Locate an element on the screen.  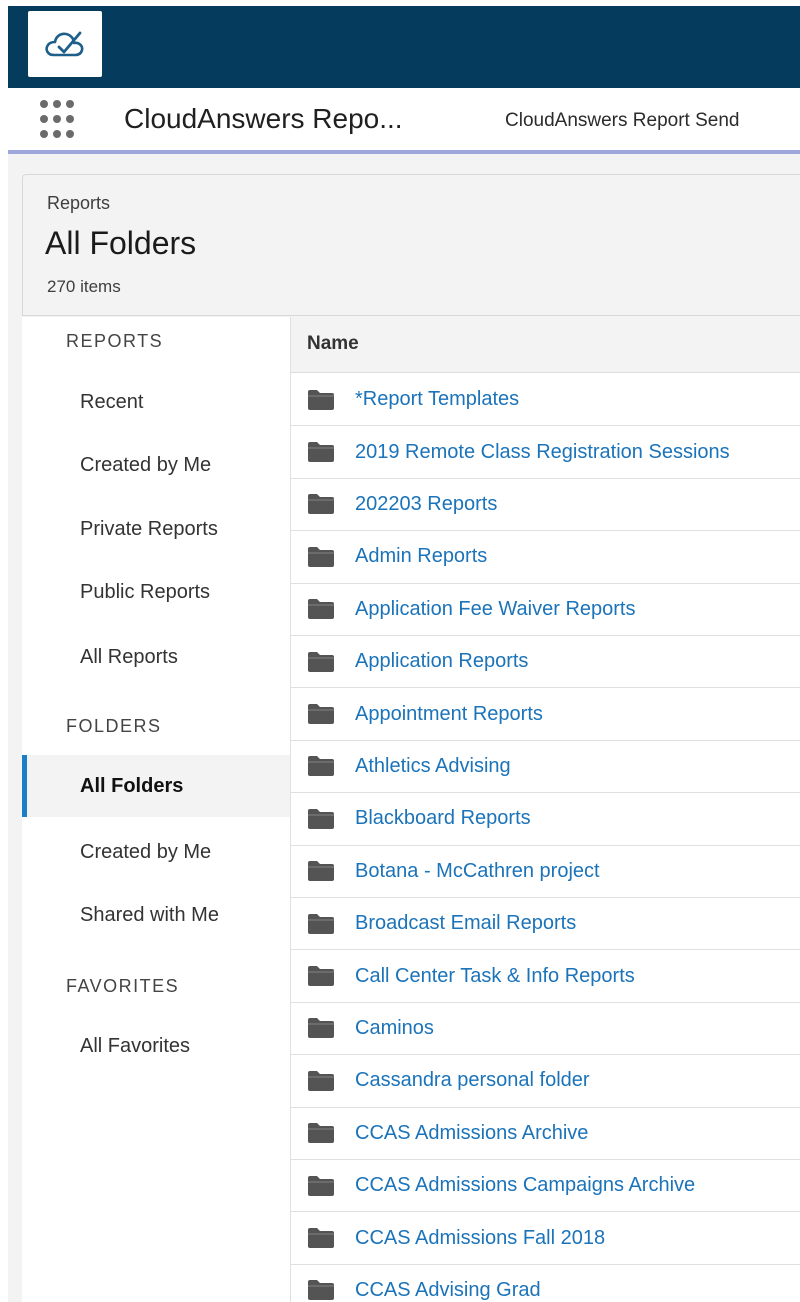
sidebar-item-all-favorites: All Favorites is located at coordinates (156, 1046).